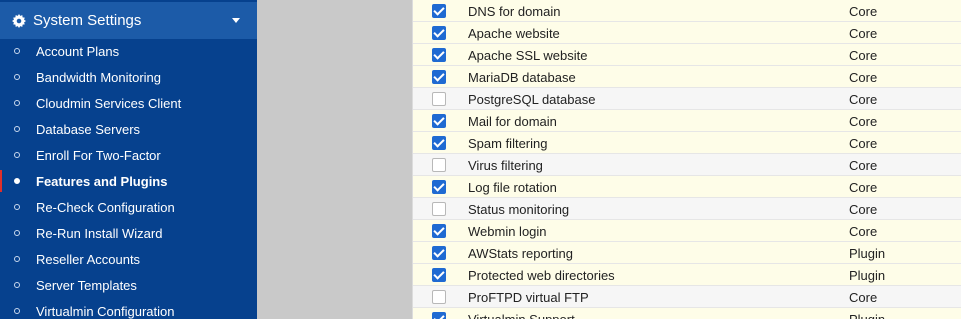  I want to click on table-row: Log file rotation Core, so click(687, 187).